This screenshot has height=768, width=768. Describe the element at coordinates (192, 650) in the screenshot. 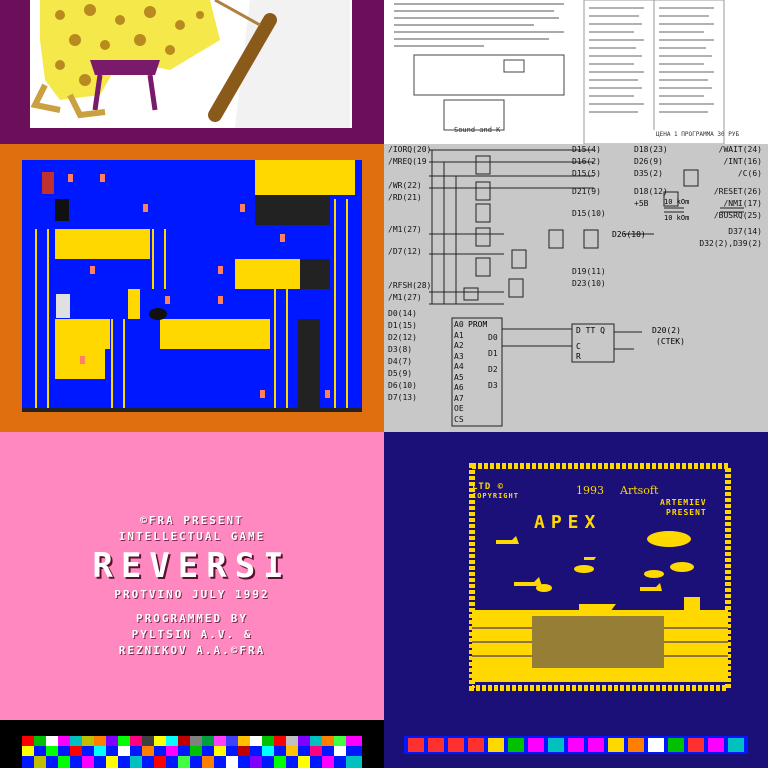

I see `reversi-author2: REZNIKOV A.A.©FRA` at that location.